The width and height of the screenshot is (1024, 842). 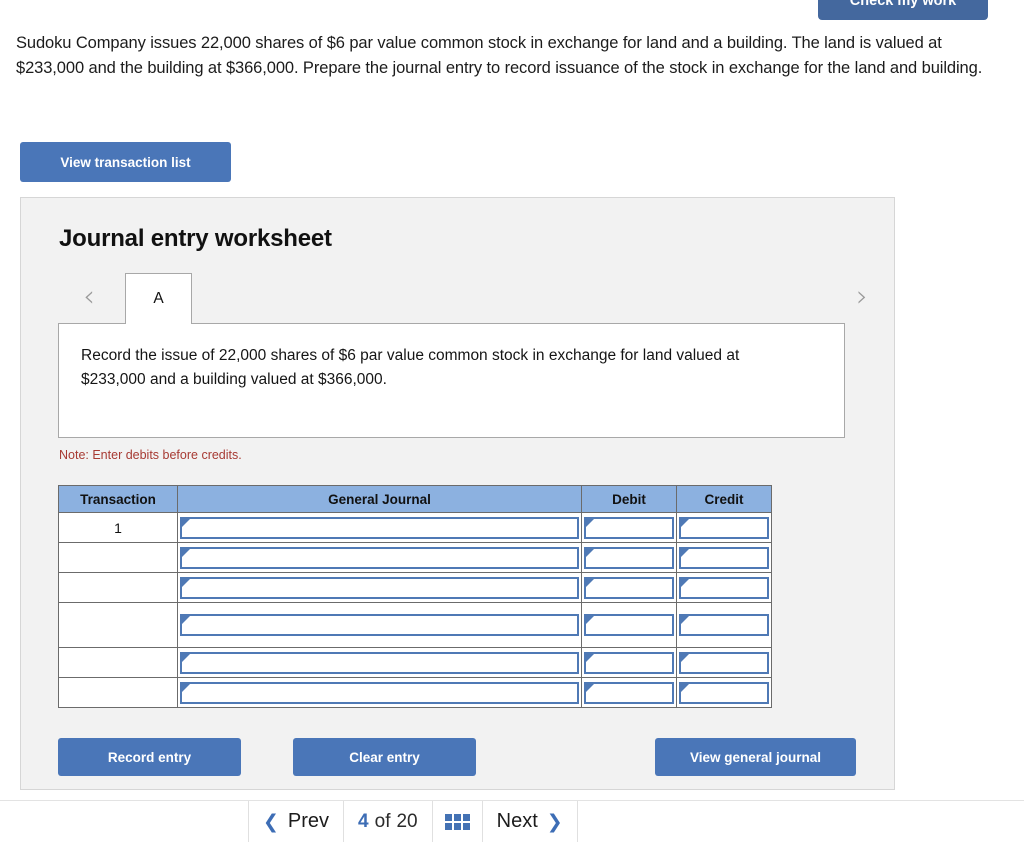 I want to click on header-transaction: Transaction, so click(x=118, y=499).